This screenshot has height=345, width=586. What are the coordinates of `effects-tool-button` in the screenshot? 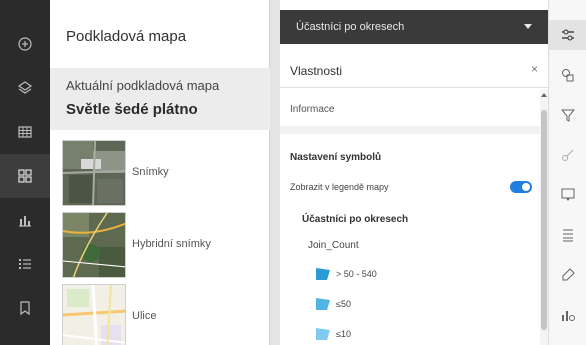 It's located at (567, 155).